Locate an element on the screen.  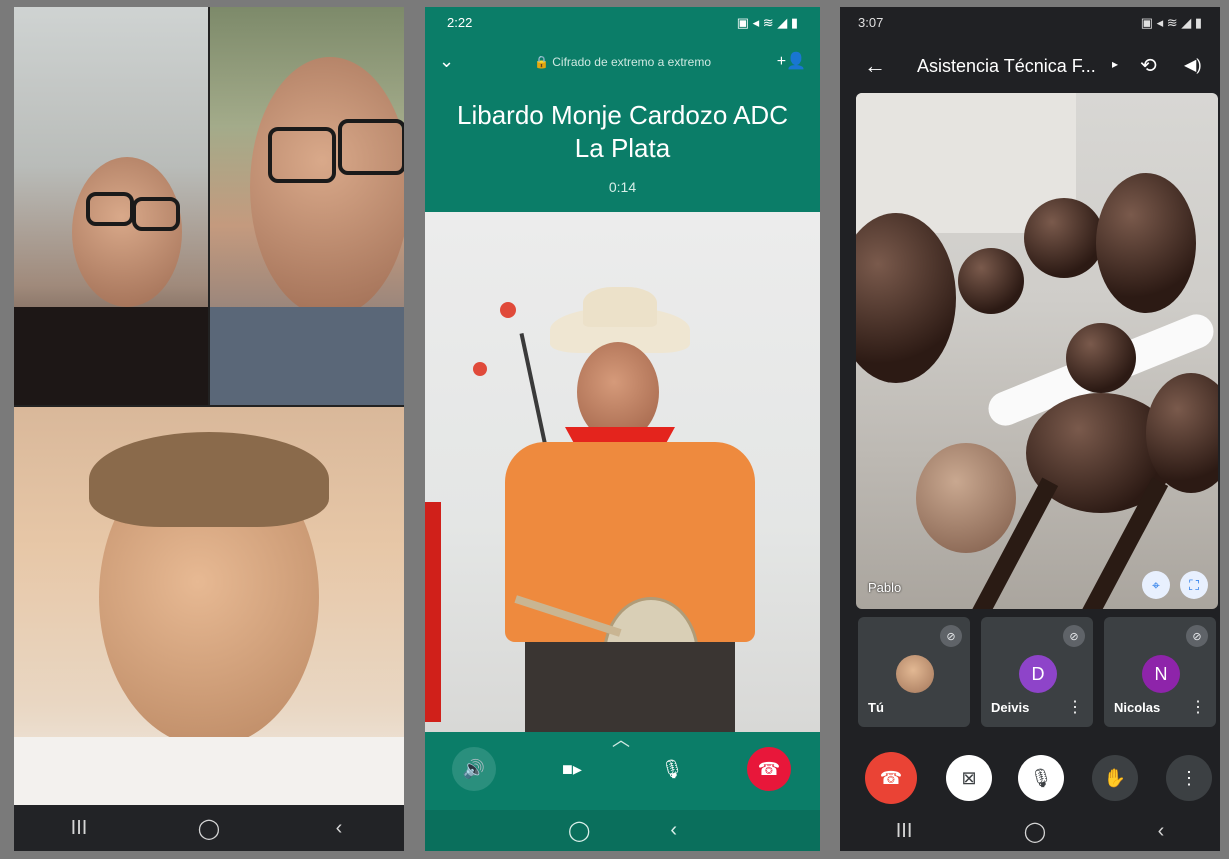
more-options-button: ⋮ is located at coordinates (1189, 778).